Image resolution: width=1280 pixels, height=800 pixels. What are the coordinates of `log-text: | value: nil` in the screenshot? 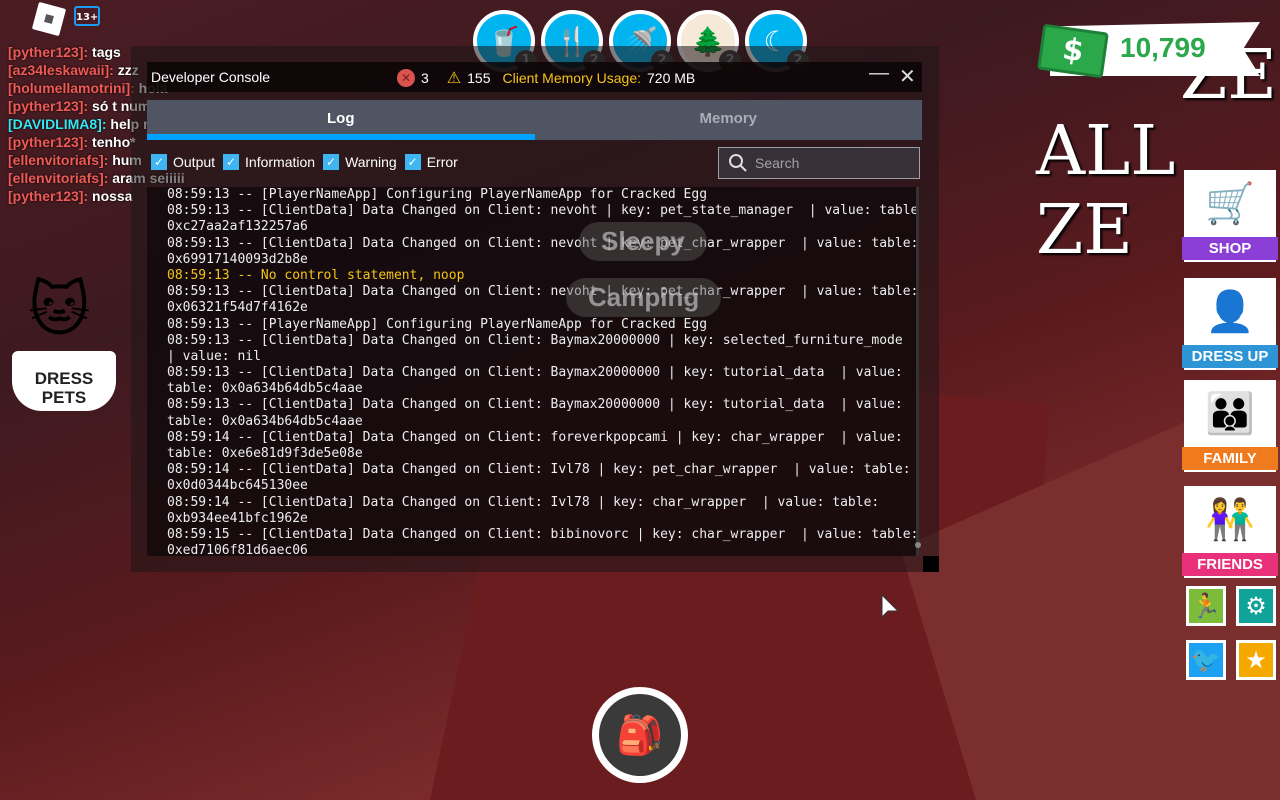 It's located at (214, 356).